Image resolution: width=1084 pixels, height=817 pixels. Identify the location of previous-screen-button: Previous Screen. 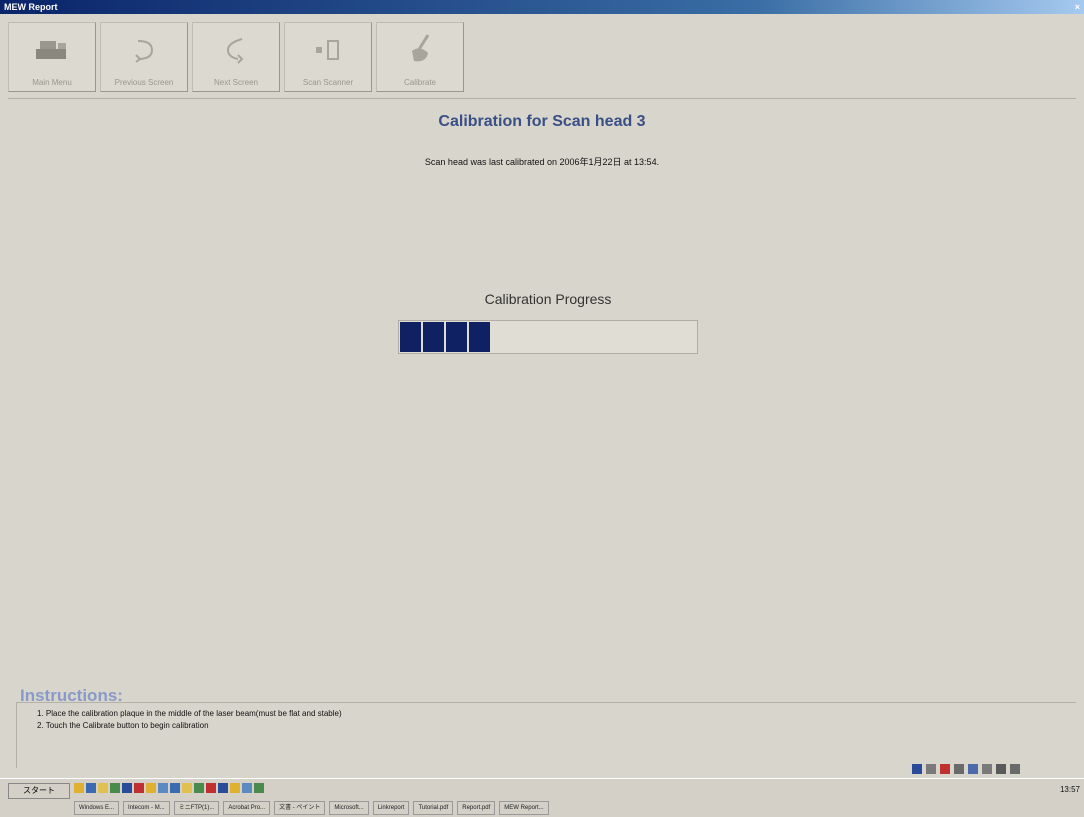
(144, 57).